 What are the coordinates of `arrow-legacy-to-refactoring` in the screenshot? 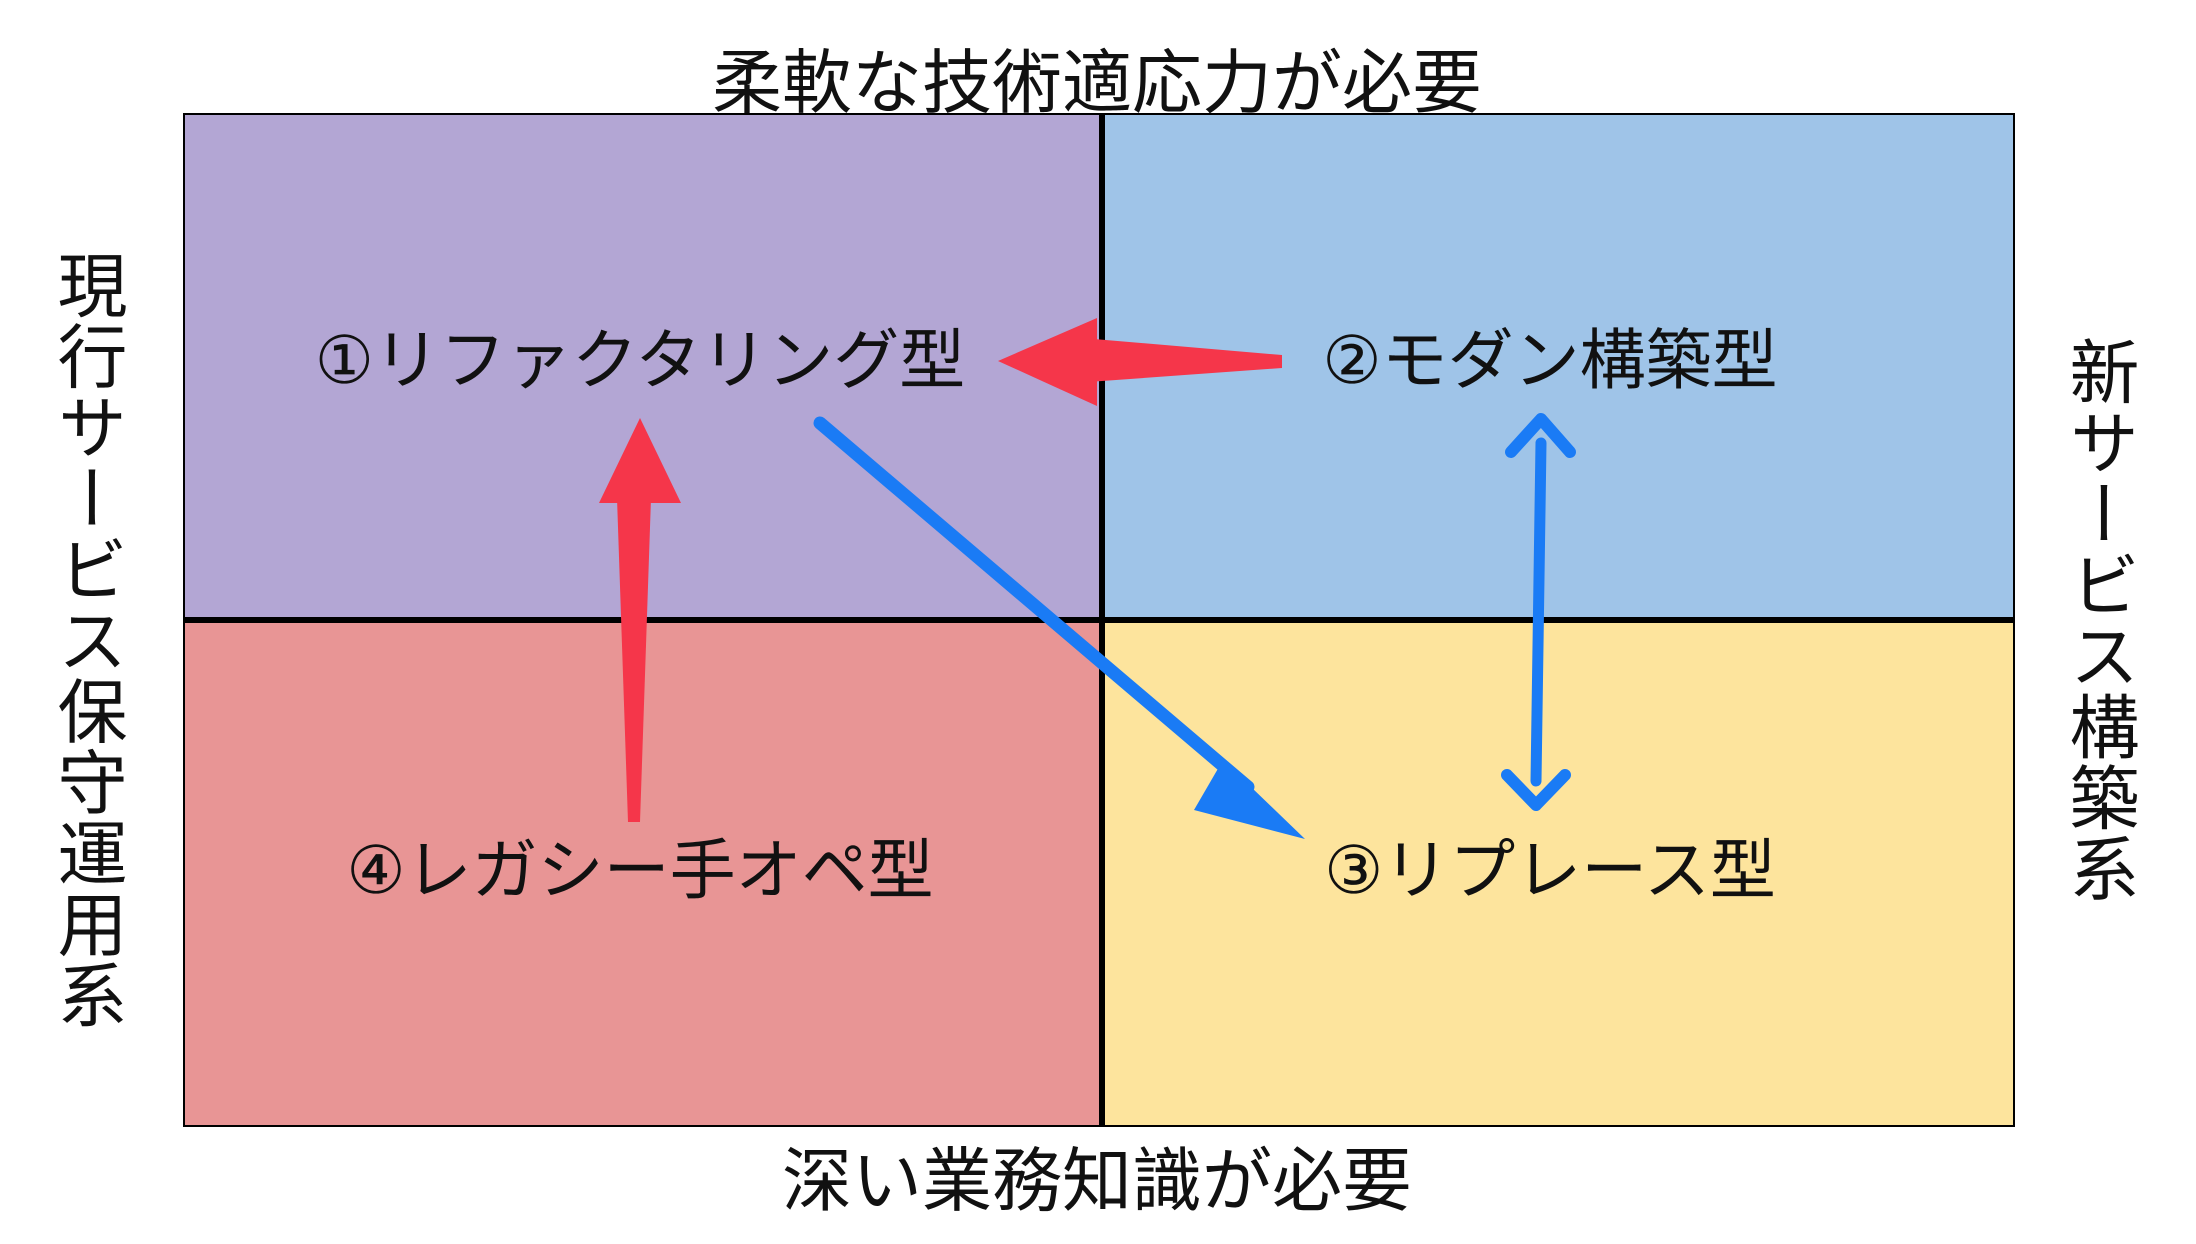 It's located at (640, 620).